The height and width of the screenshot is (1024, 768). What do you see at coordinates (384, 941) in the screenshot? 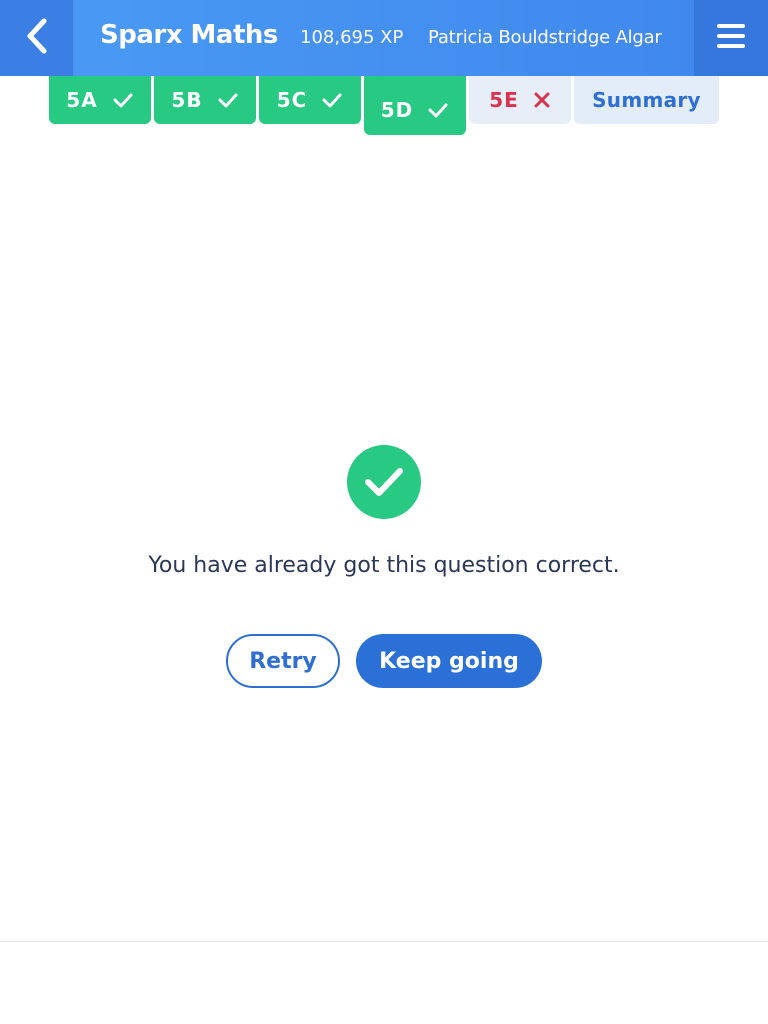
I see `divider` at bounding box center [384, 941].